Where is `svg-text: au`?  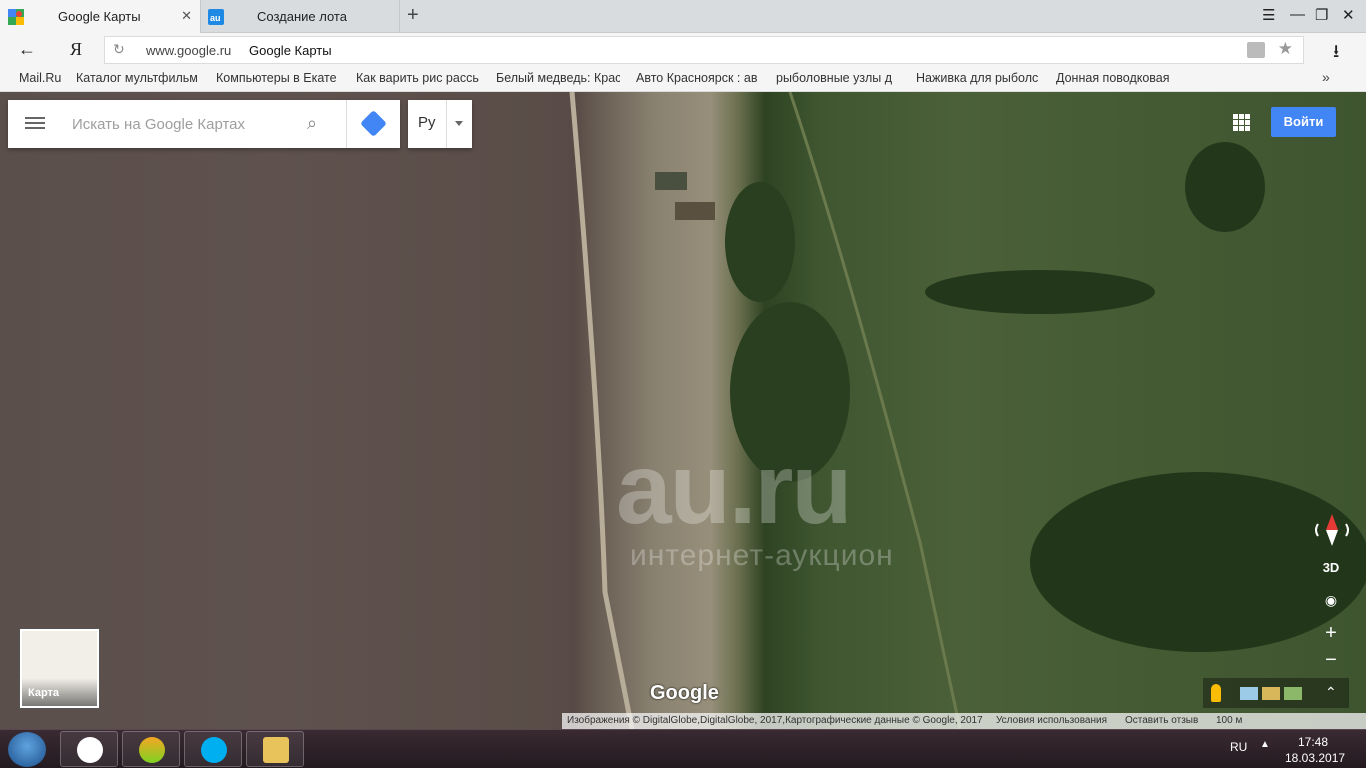 svg-text: au is located at coordinates (215, 18).